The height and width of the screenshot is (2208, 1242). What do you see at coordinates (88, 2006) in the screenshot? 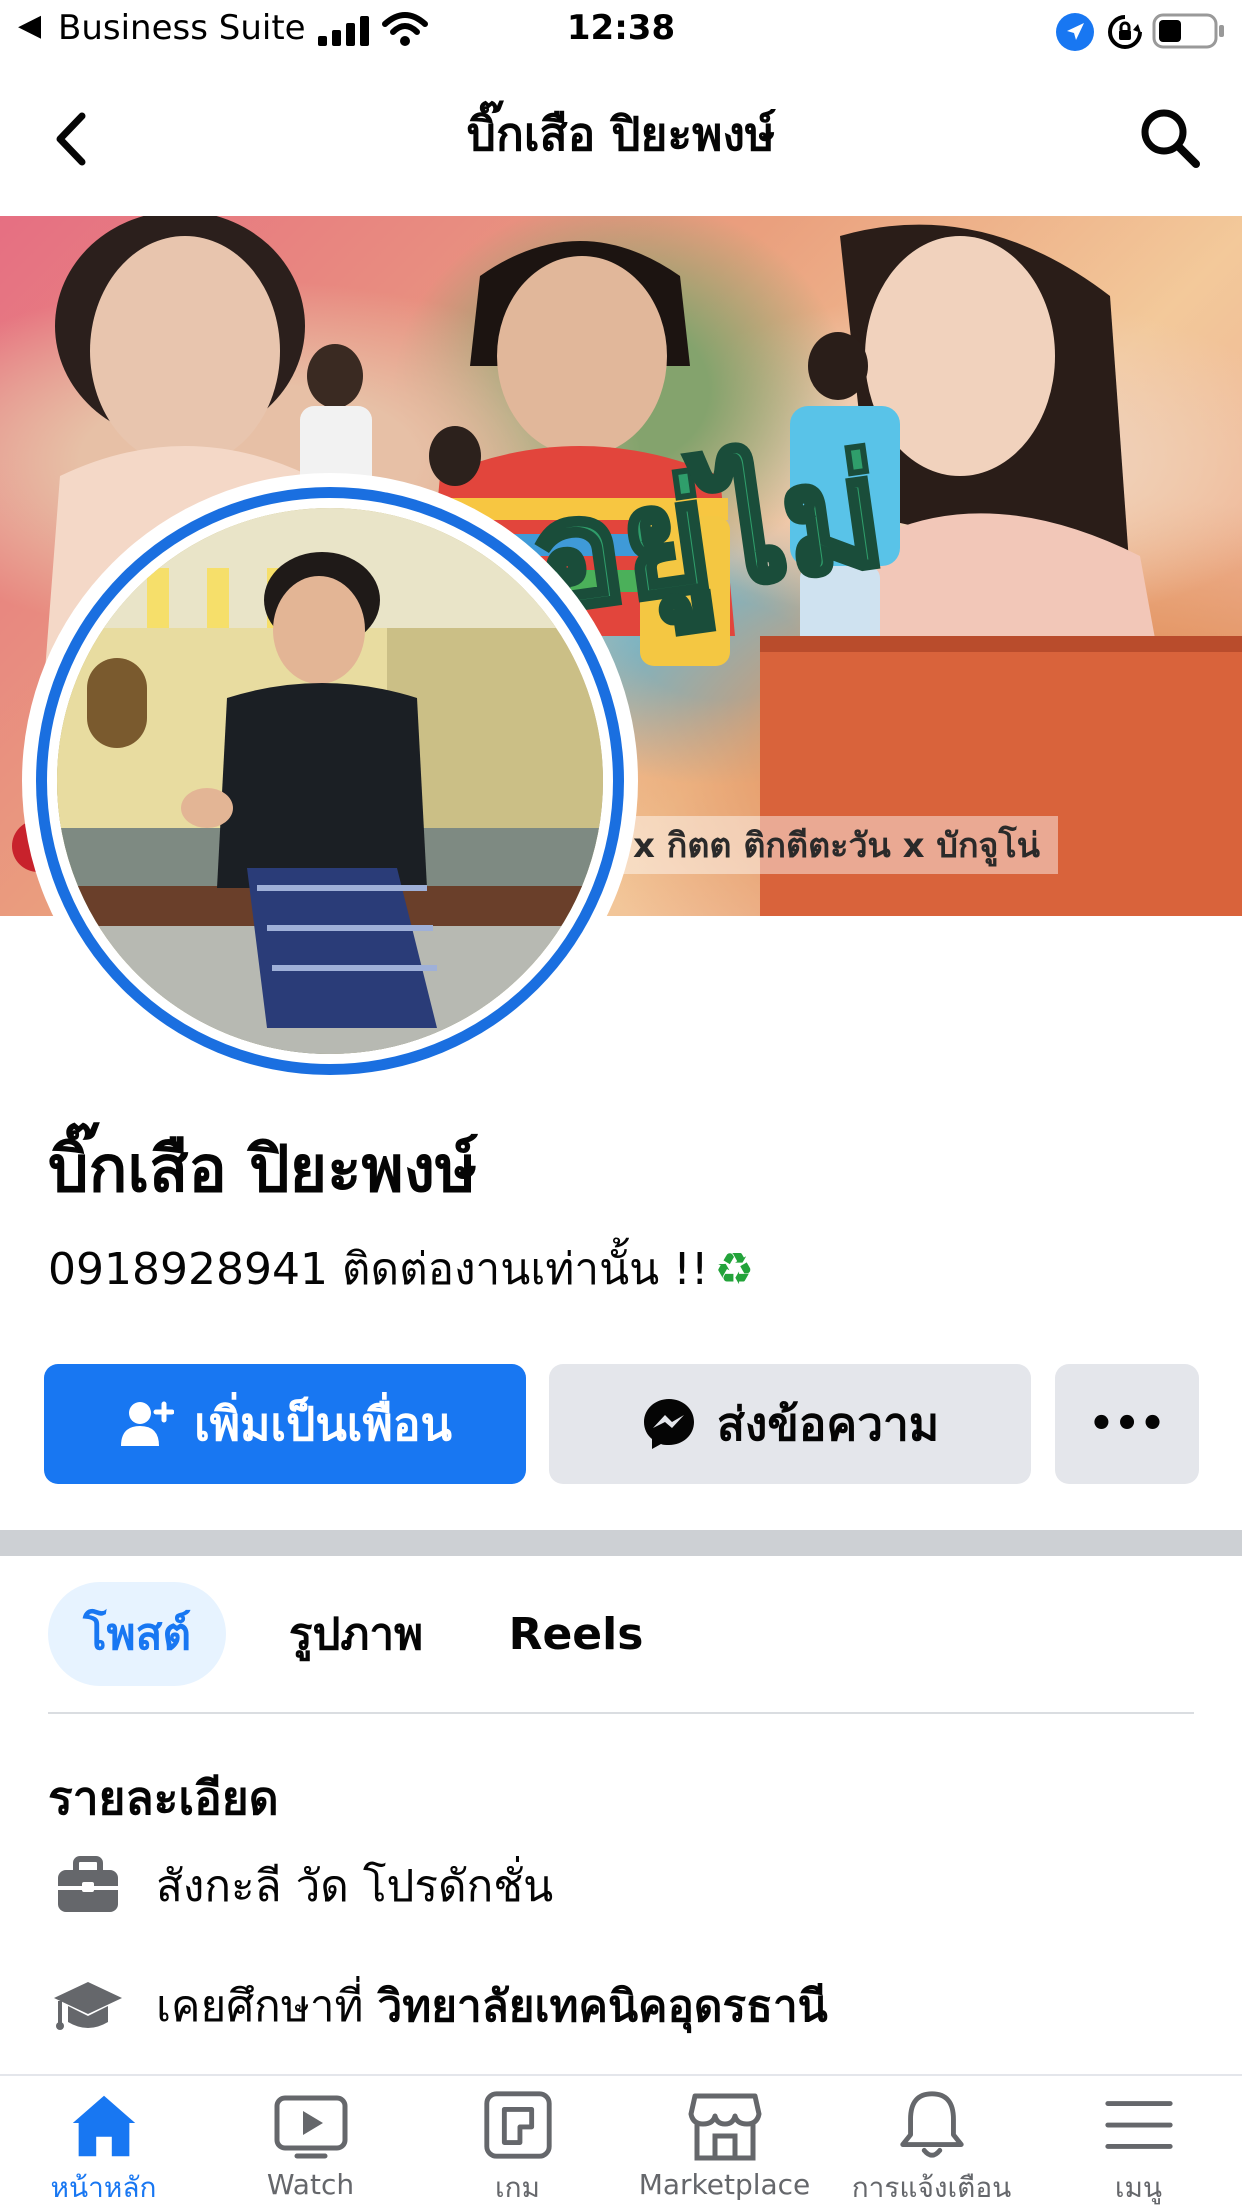
I see `graduation-cap-icon` at bounding box center [88, 2006].